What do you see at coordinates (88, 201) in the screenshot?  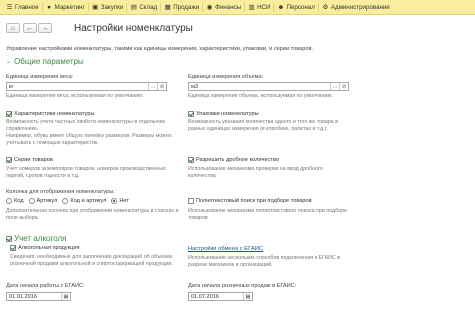 I see `radio-label: Код и артикул` at bounding box center [88, 201].